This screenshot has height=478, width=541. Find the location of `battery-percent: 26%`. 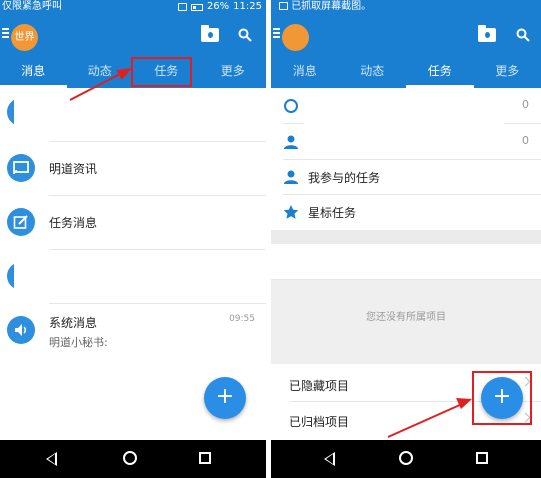

battery-percent: 26% is located at coordinates (218, 6).